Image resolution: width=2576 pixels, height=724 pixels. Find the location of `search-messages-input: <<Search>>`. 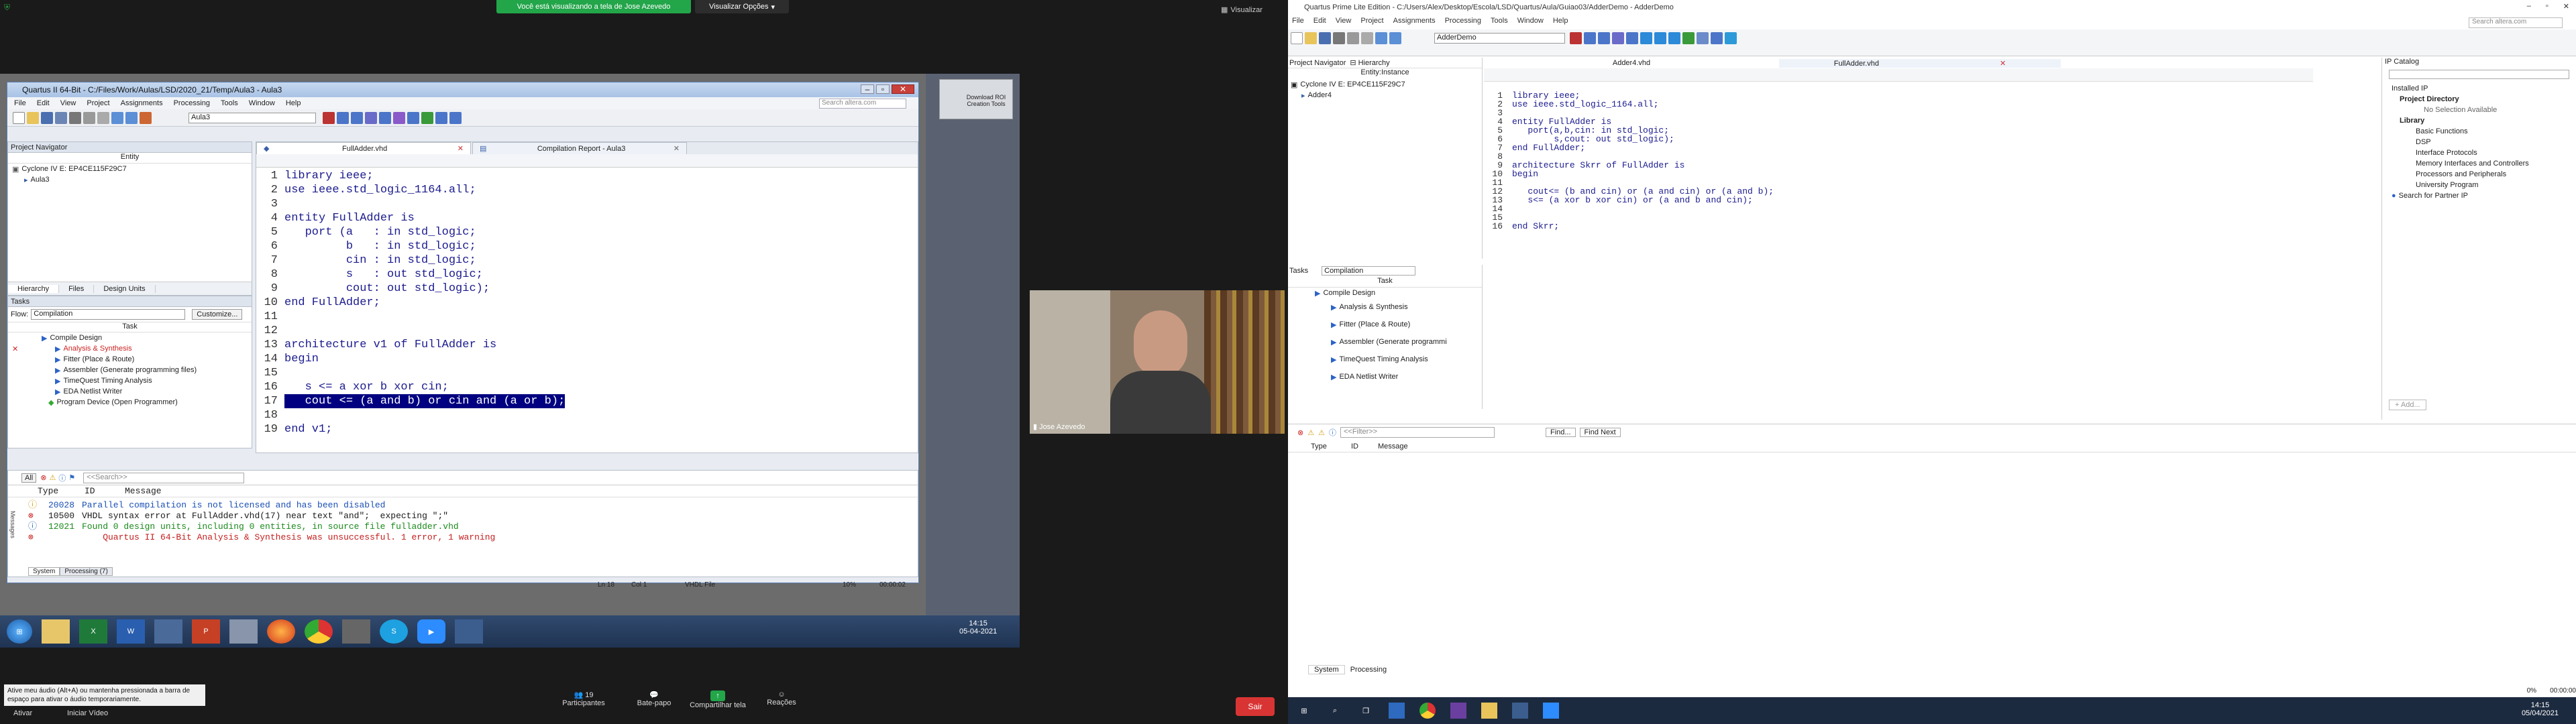

search-messages-input: <<Search>> is located at coordinates (164, 477).